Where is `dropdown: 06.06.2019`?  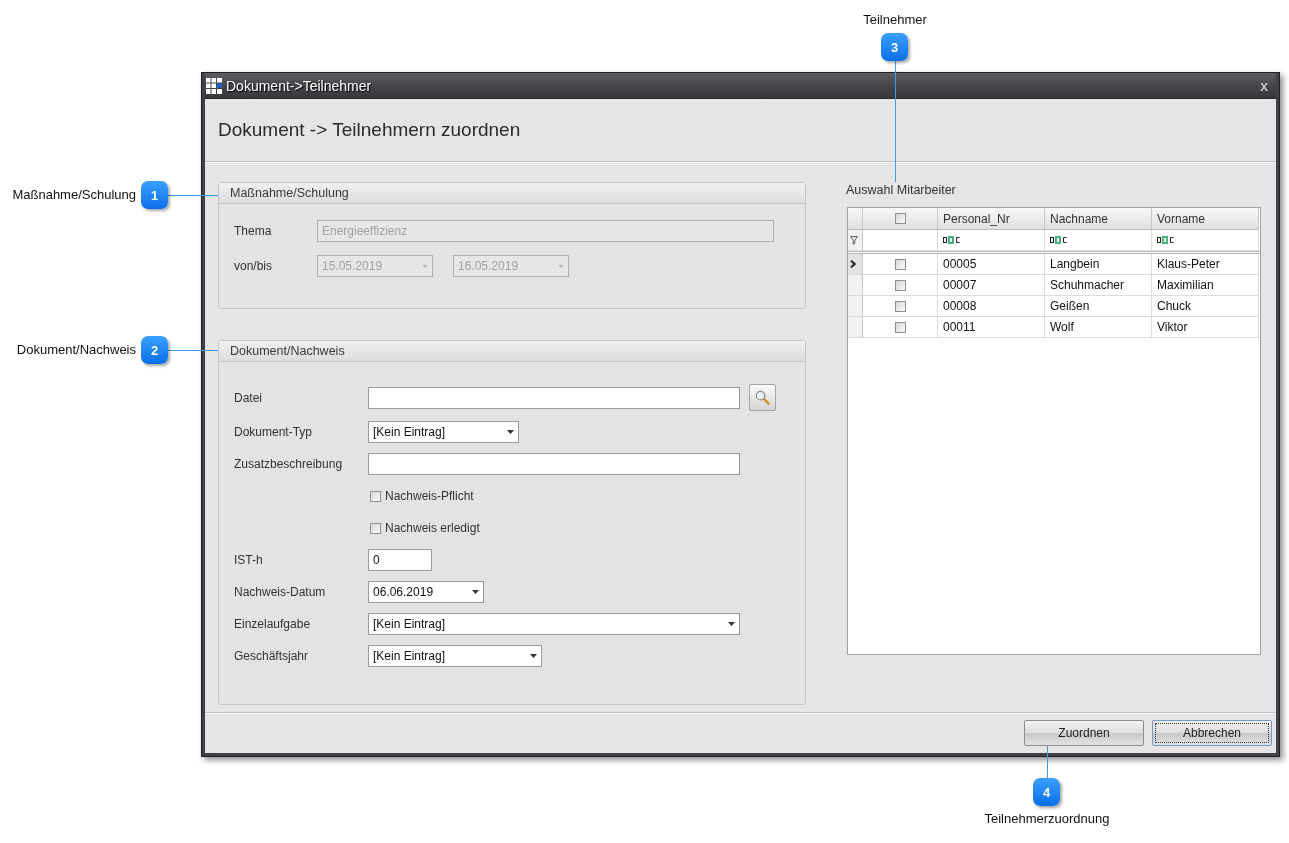
dropdown: 06.06.2019 is located at coordinates (426, 592).